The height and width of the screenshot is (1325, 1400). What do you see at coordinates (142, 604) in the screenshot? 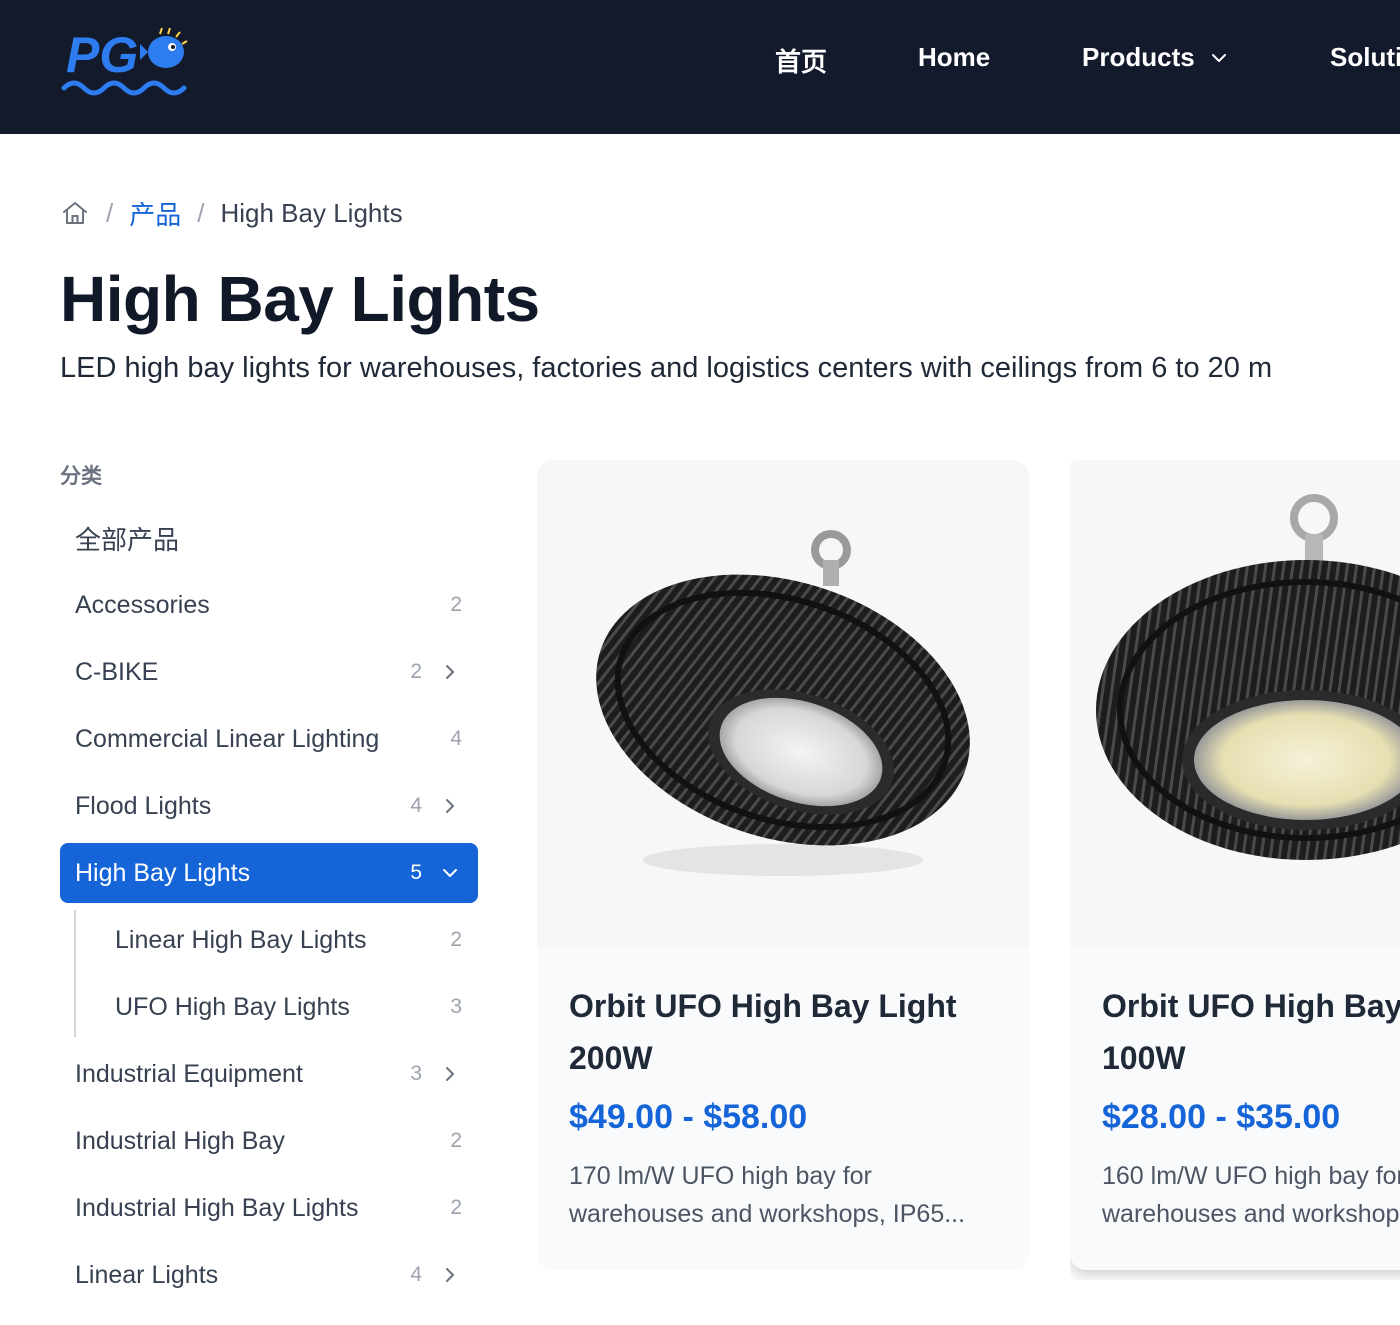
I see `category-label: Accessories` at bounding box center [142, 604].